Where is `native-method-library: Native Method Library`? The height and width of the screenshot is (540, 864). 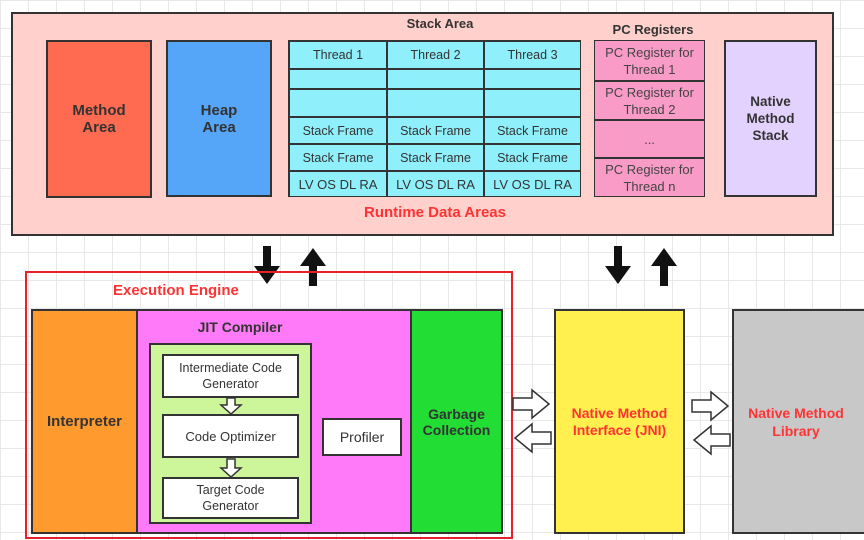 native-method-library: Native Method Library is located at coordinates (798, 421).